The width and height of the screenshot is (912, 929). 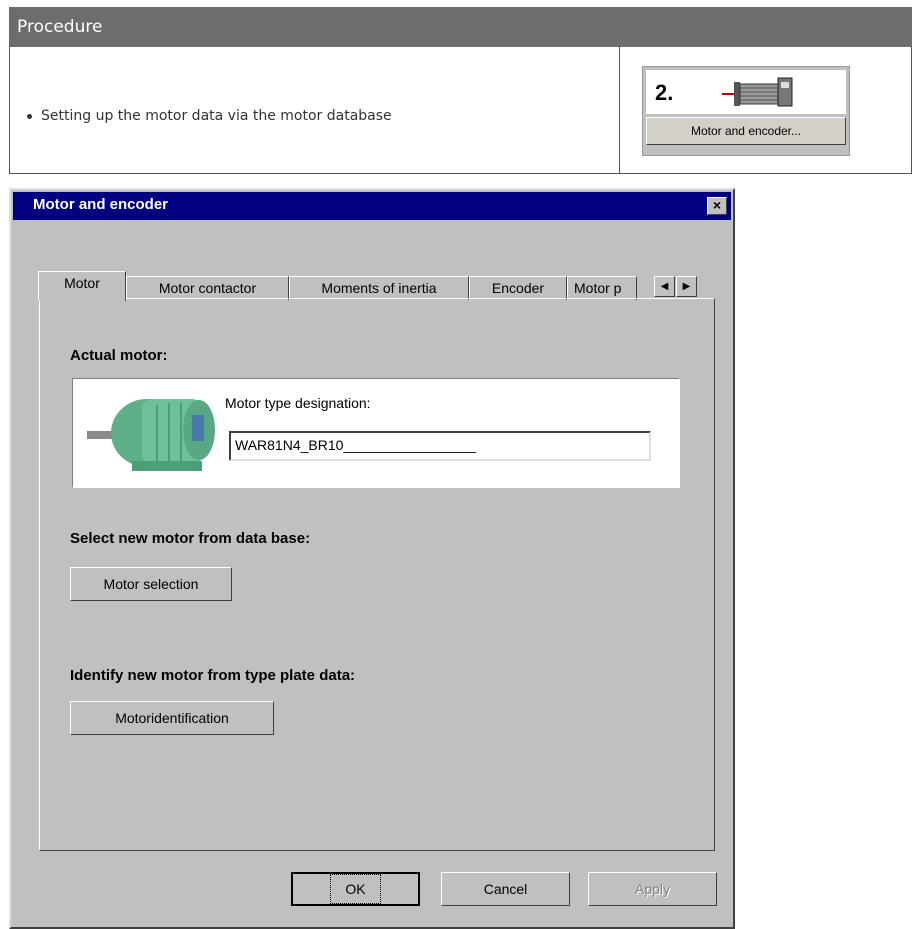 I want to click on tab-scroll-right-button: ▶, so click(x=686, y=286).